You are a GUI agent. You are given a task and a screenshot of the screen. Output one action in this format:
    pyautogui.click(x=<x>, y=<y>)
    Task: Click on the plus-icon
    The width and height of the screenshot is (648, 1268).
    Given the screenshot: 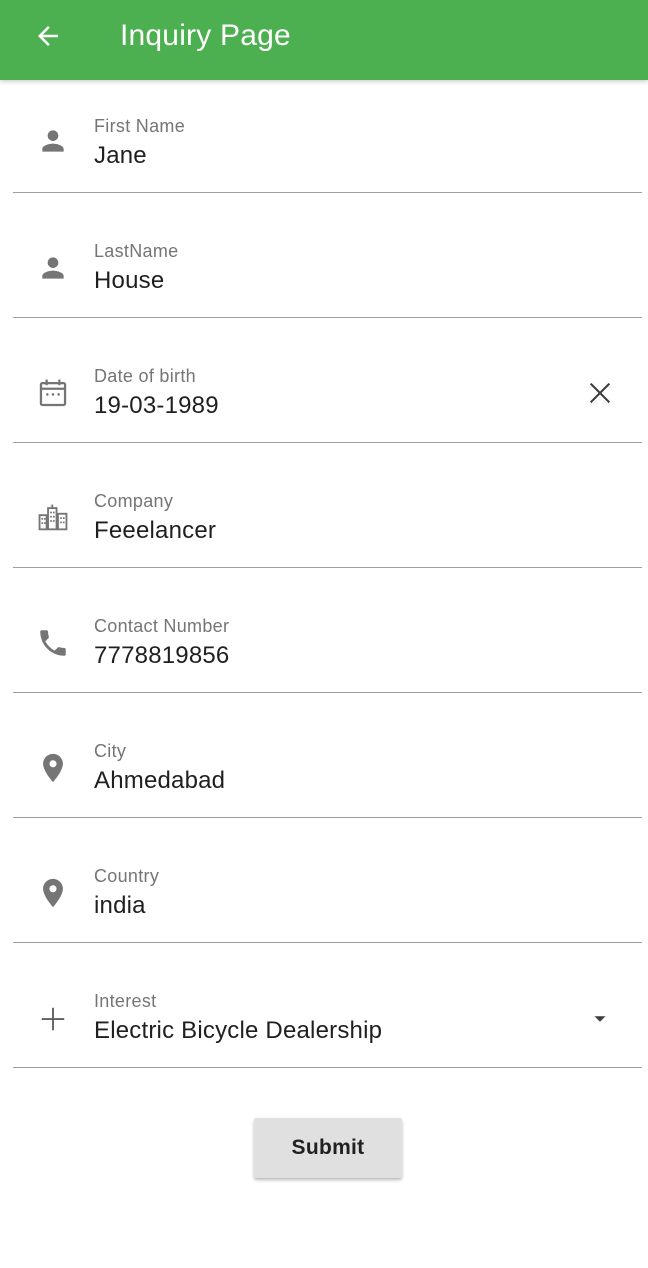 What is the action you would take?
    pyautogui.click(x=53, y=1019)
    